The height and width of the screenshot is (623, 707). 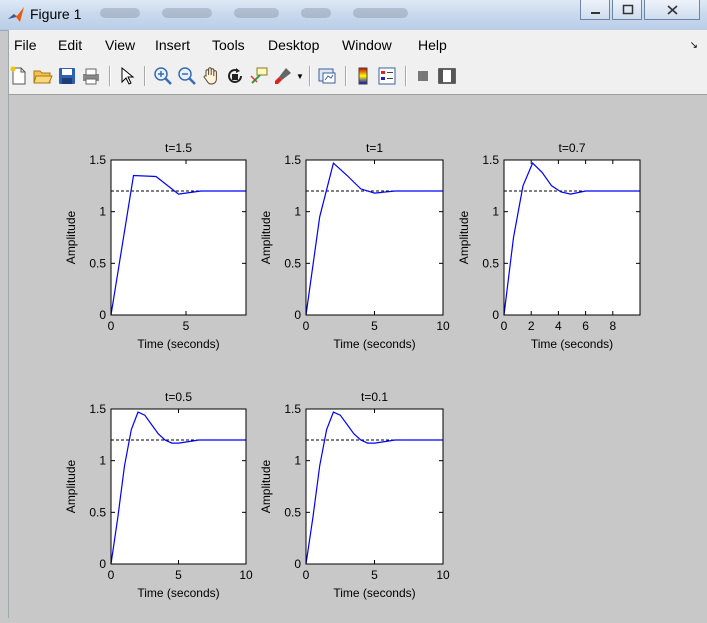 I want to click on close-button, so click(x=672, y=10).